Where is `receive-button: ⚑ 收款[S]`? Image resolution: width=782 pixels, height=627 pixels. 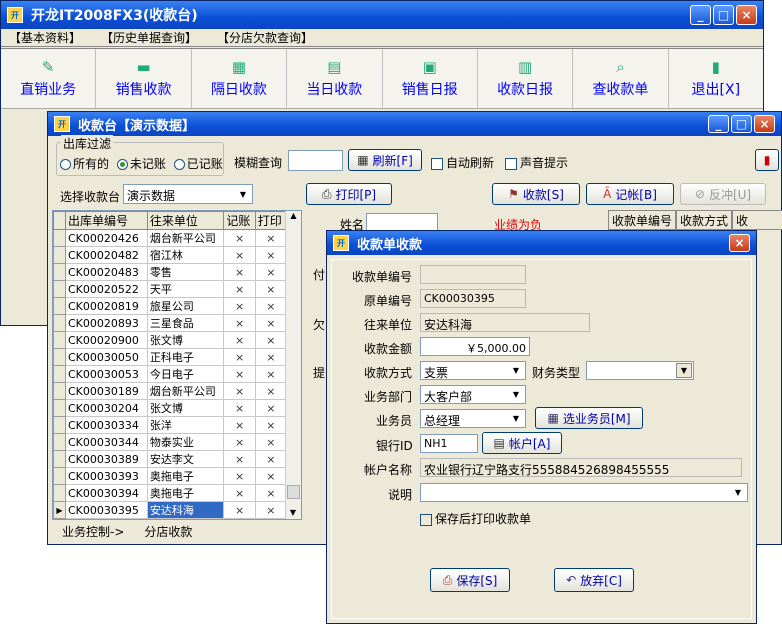 receive-button: ⚑ 收款[S] is located at coordinates (536, 194).